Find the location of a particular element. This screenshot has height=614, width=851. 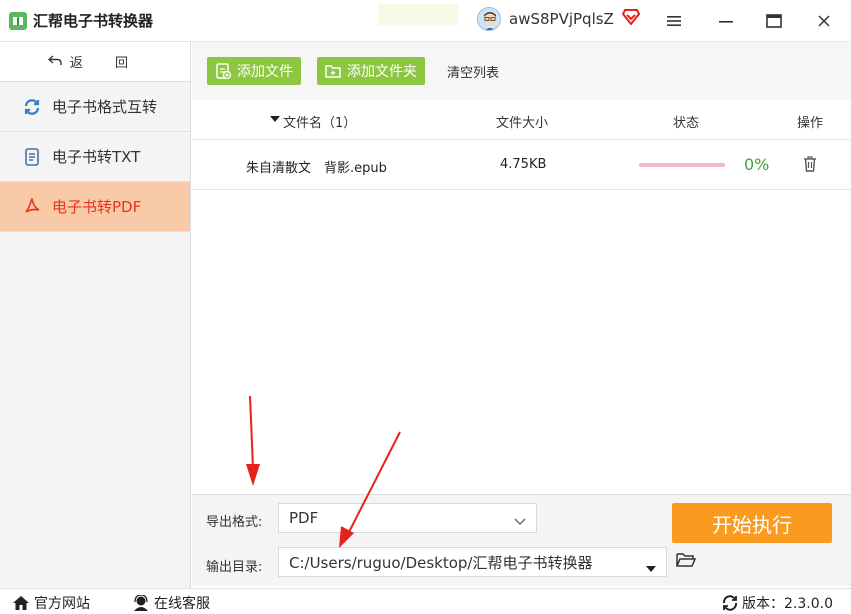

maximize-icon is located at coordinates (774, 21).